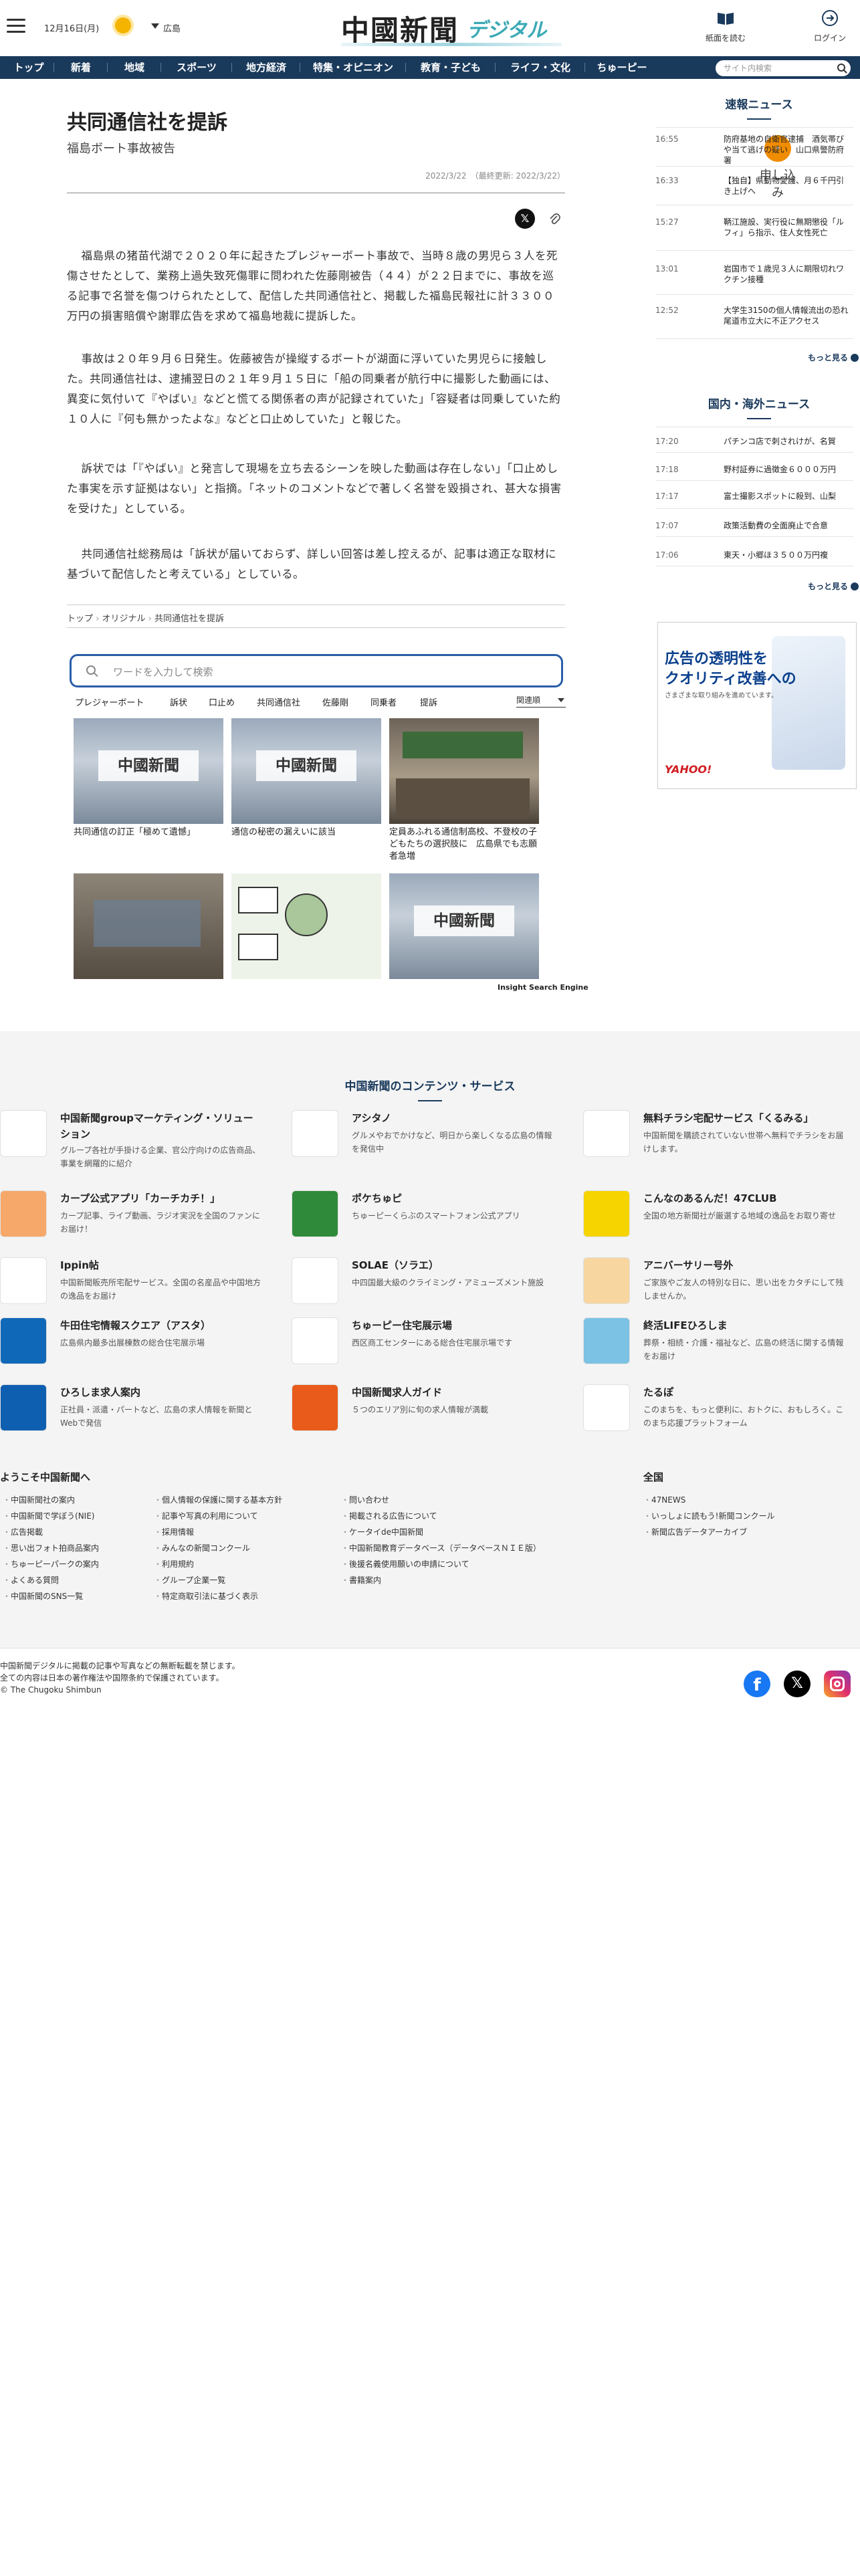  What do you see at coordinates (266, 67) in the screenshot?
I see `nav-item-economy: 地方経済` at bounding box center [266, 67].